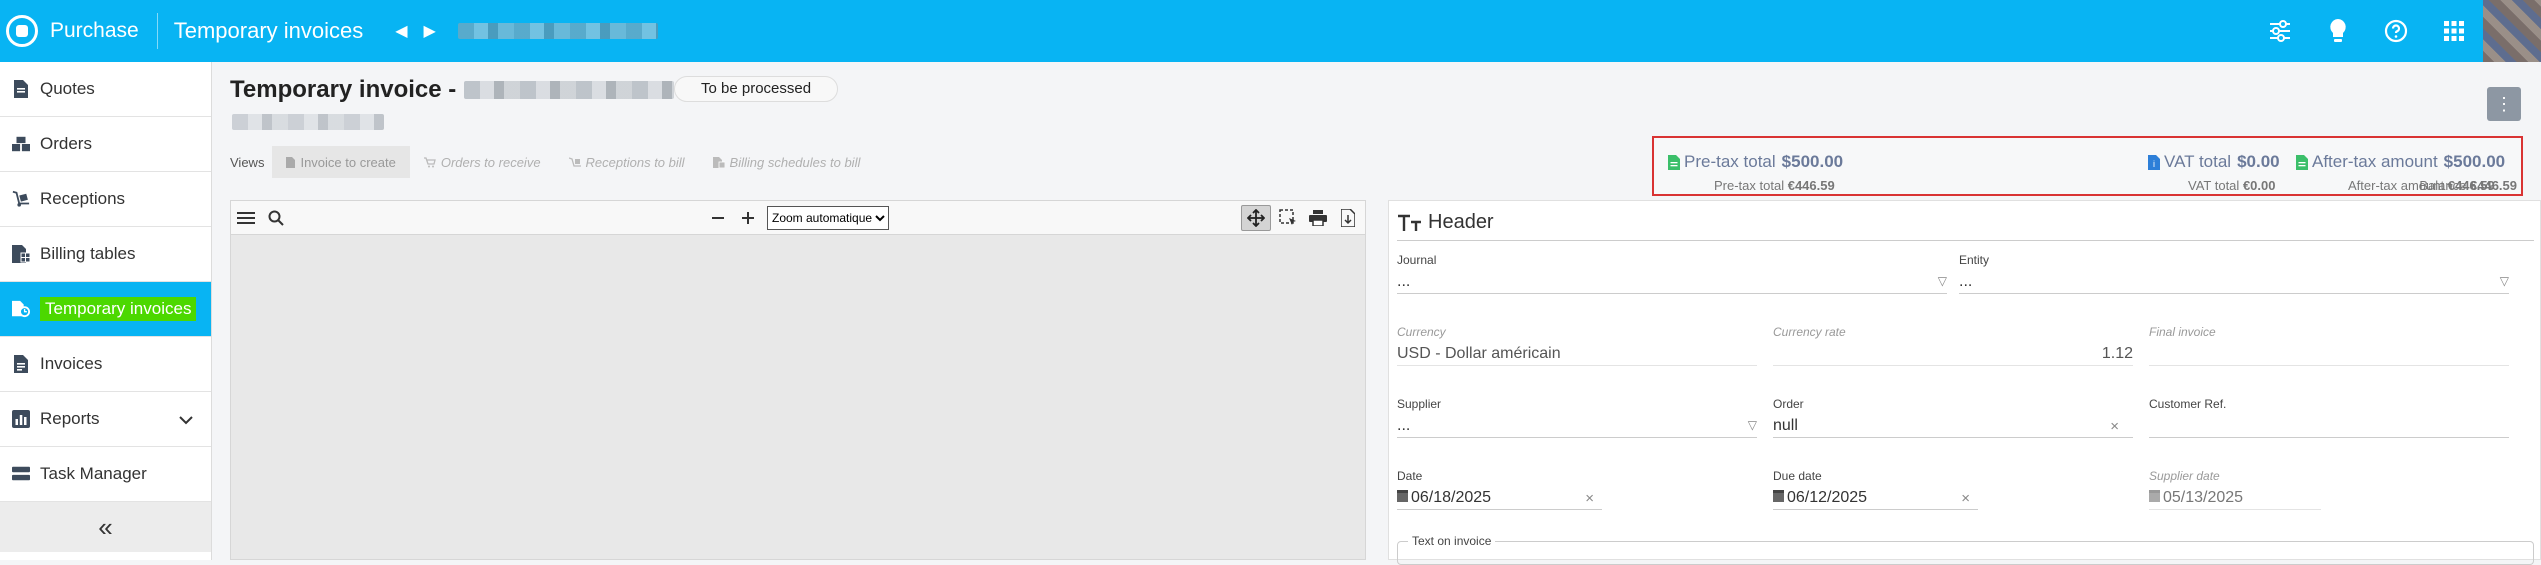 The image size is (2541, 565). Describe the element at coordinates (1445, 222) in the screenshot. I see `header-section-title: Header` at that location.